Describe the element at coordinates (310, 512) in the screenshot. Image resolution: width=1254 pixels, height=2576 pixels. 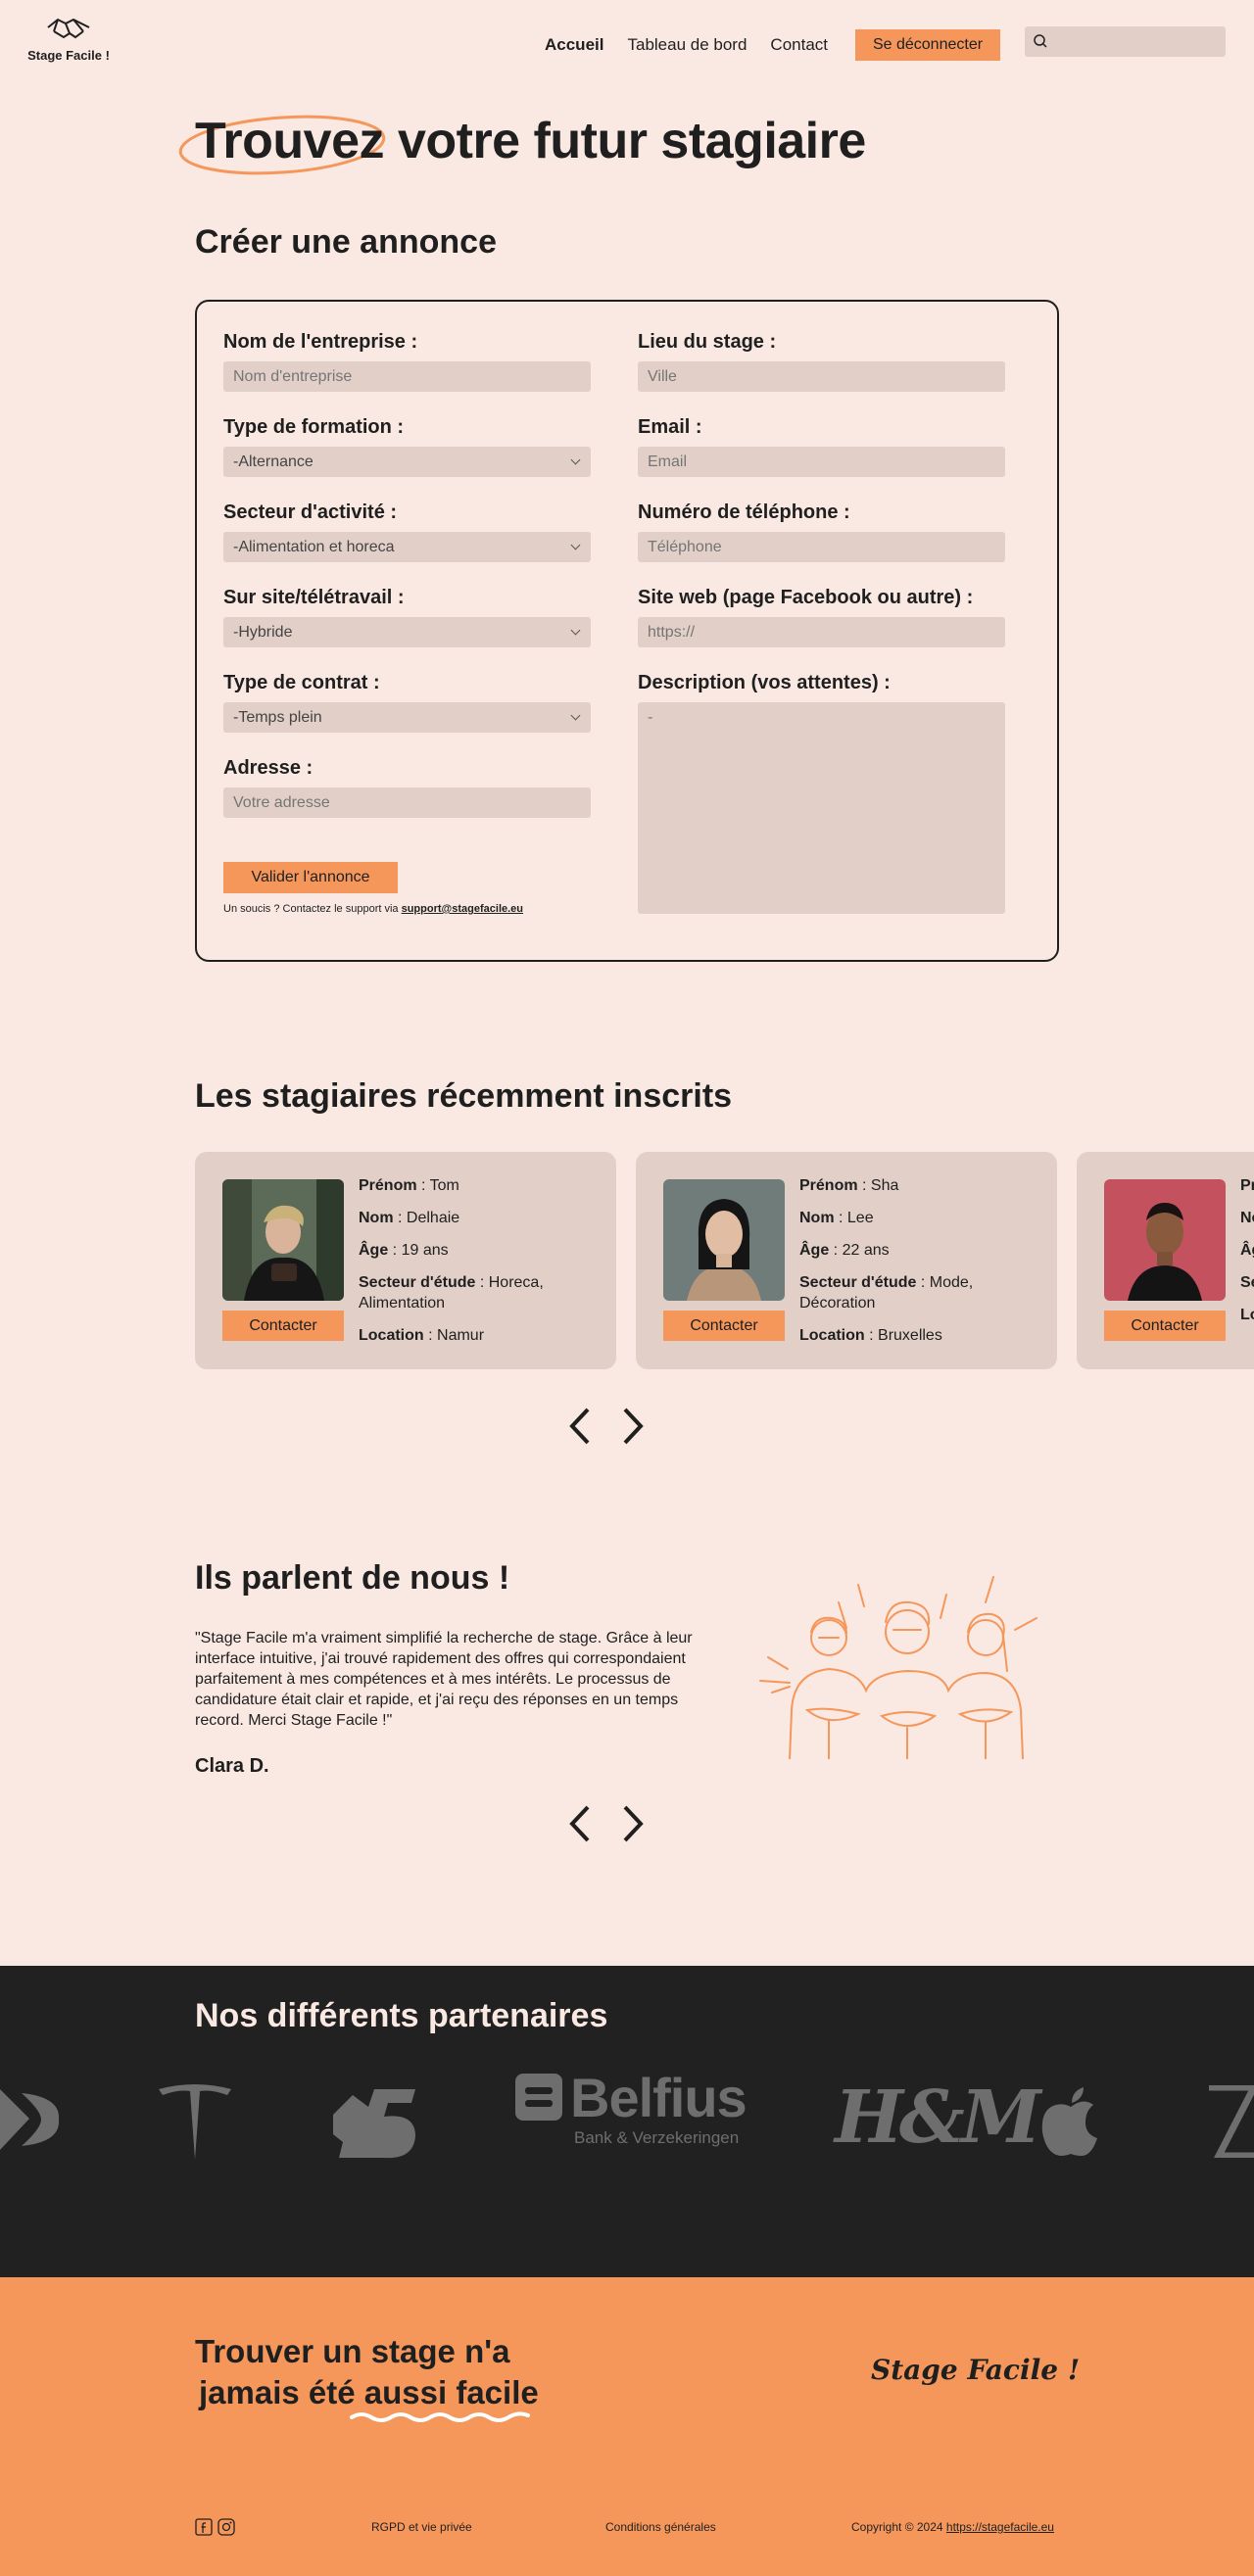
I see `sector-label: Secteur d'activité :` at that location.